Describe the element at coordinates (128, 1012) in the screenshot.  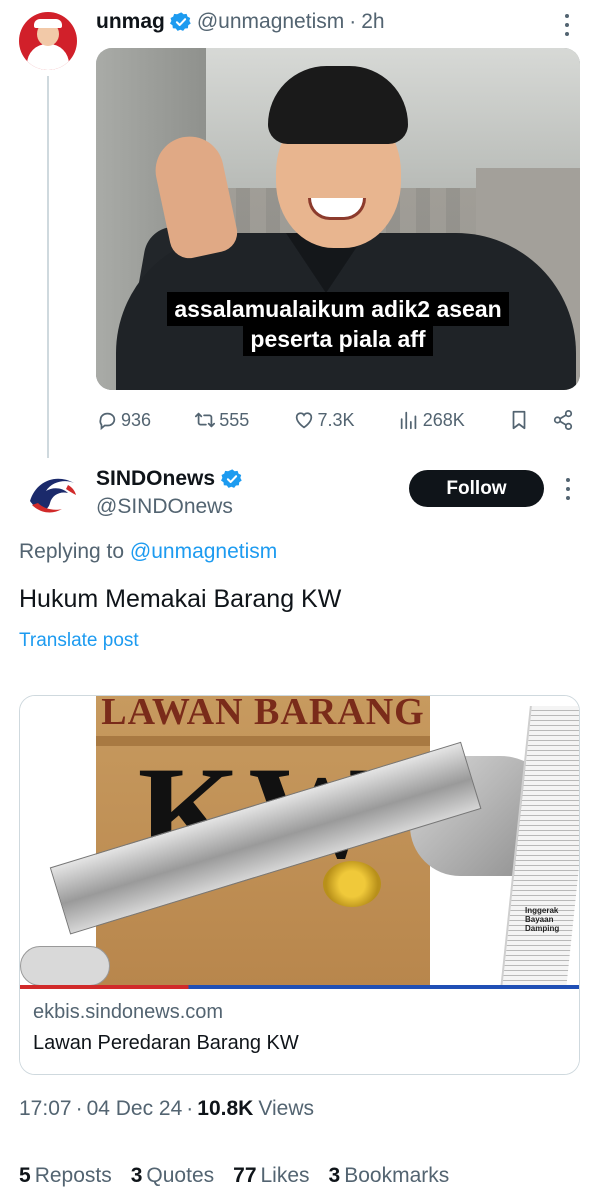
I see `card-domain: ekbis.sindonews.com` at that location.